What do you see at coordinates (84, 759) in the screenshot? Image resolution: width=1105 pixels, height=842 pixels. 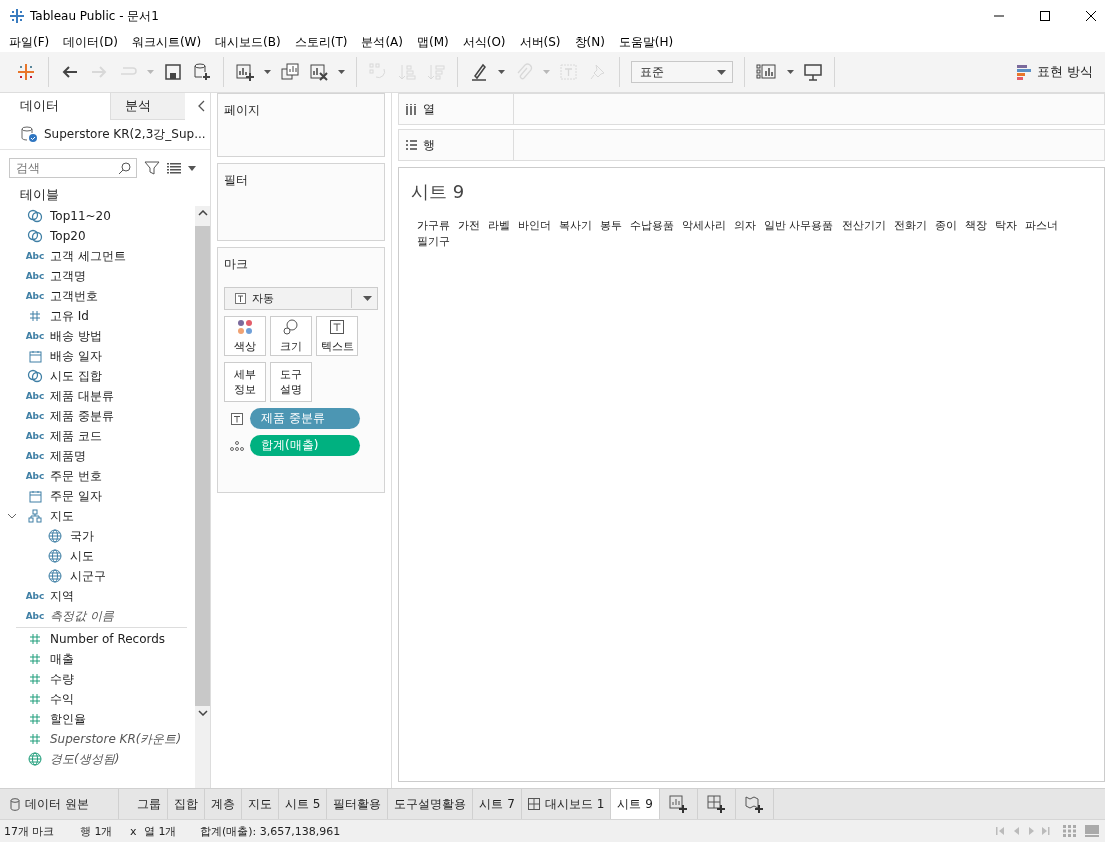 I see `field-name: 경도(생성됨)` at bounding box center [84, 759].